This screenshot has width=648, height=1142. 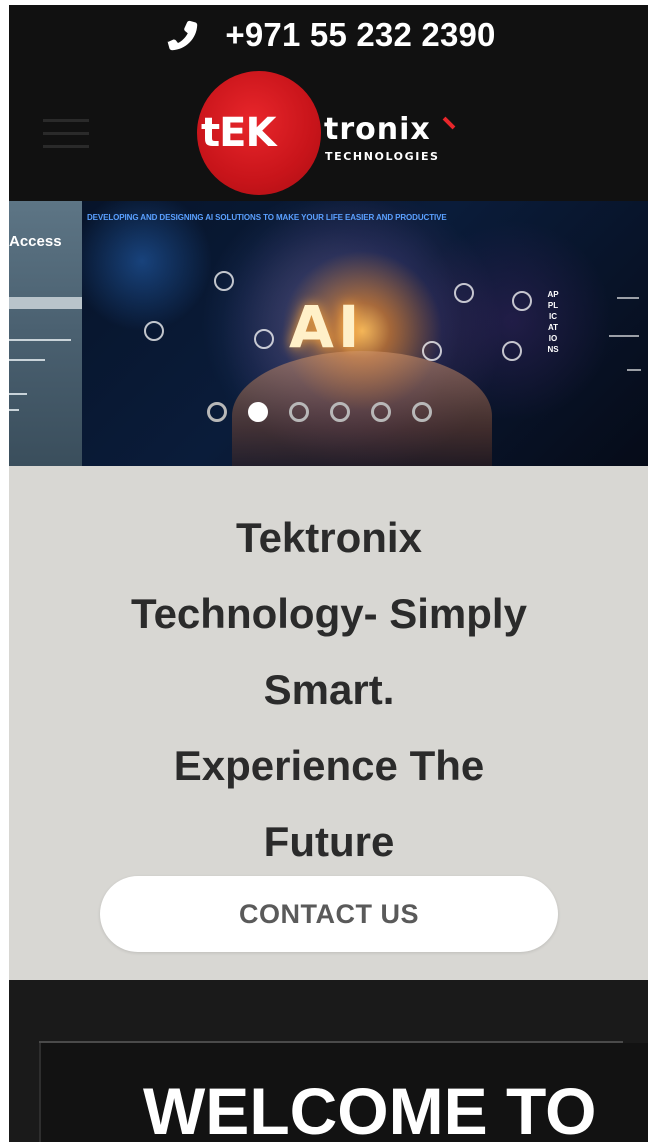 I want to click on hero-title-line: Experience The, so click(x=329, y=765).